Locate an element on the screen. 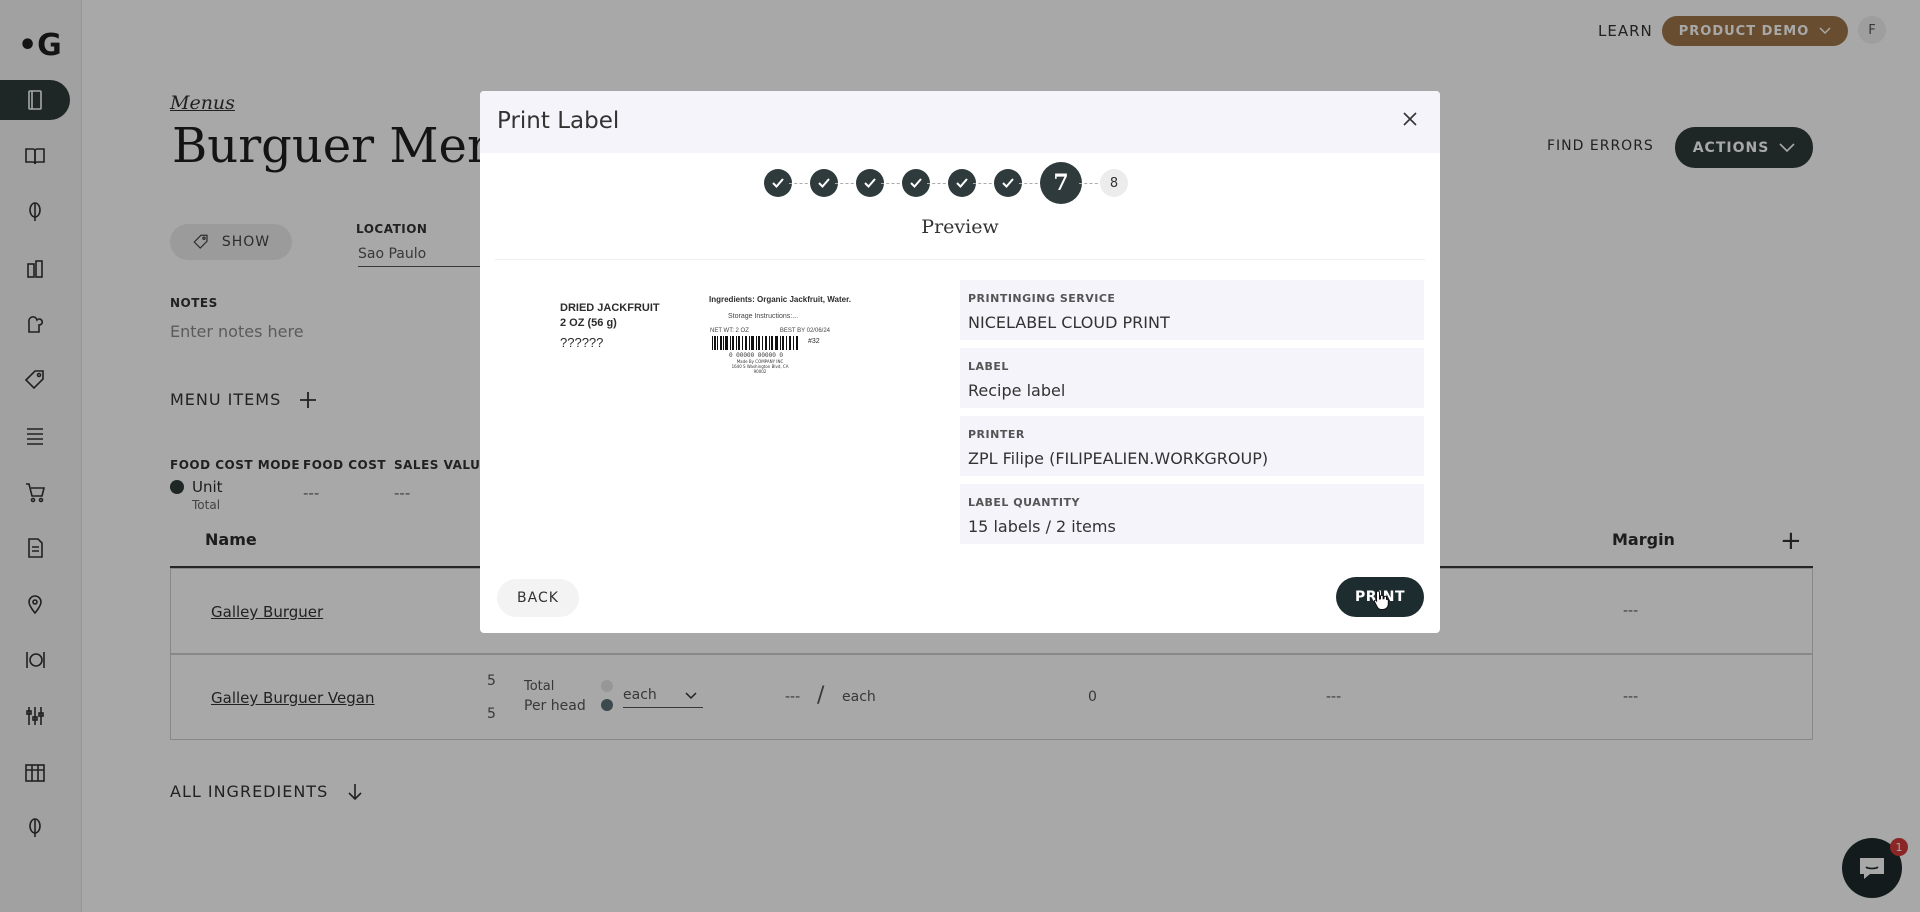 The image size is (1920, 912). dialog-header: Print Label is located at coordinates (960, 122).